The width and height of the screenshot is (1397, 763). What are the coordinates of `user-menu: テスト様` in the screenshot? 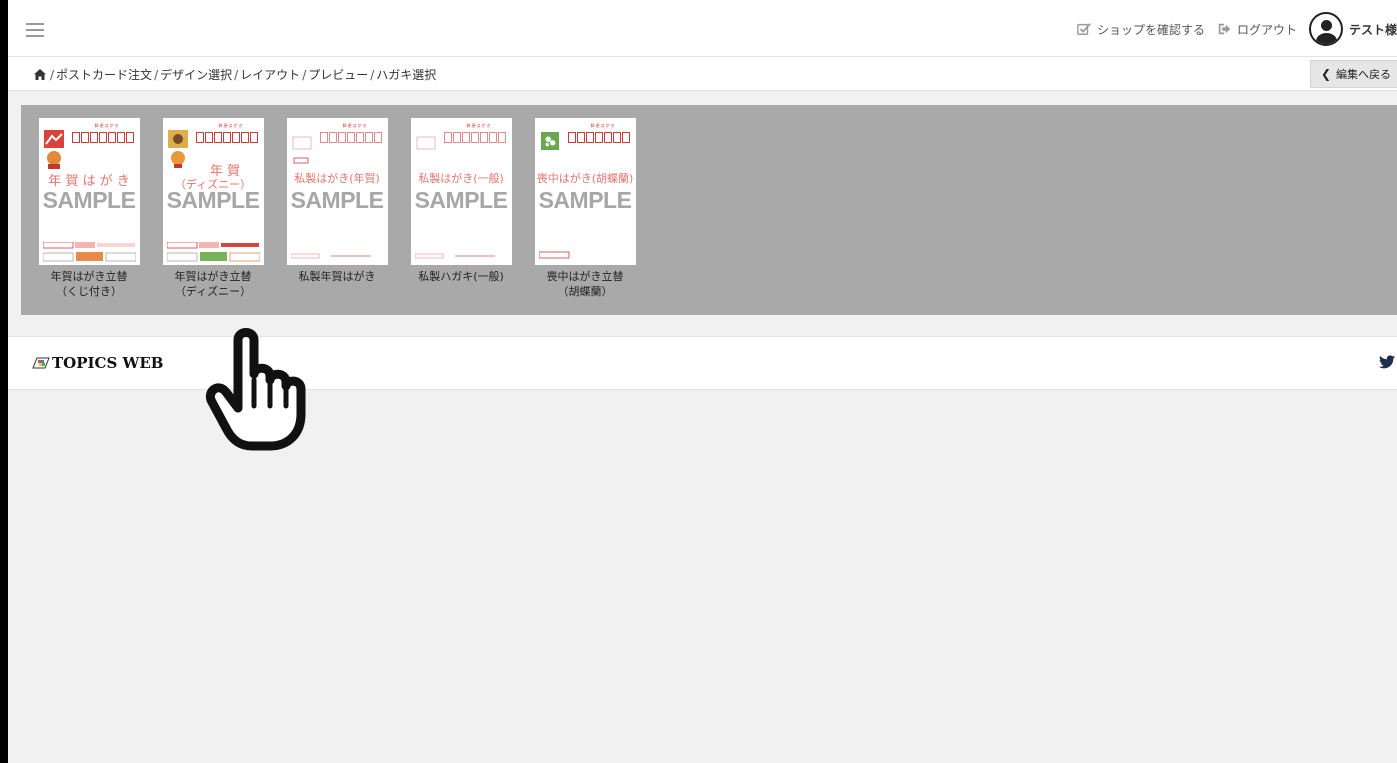 It's located at (1352, 29).